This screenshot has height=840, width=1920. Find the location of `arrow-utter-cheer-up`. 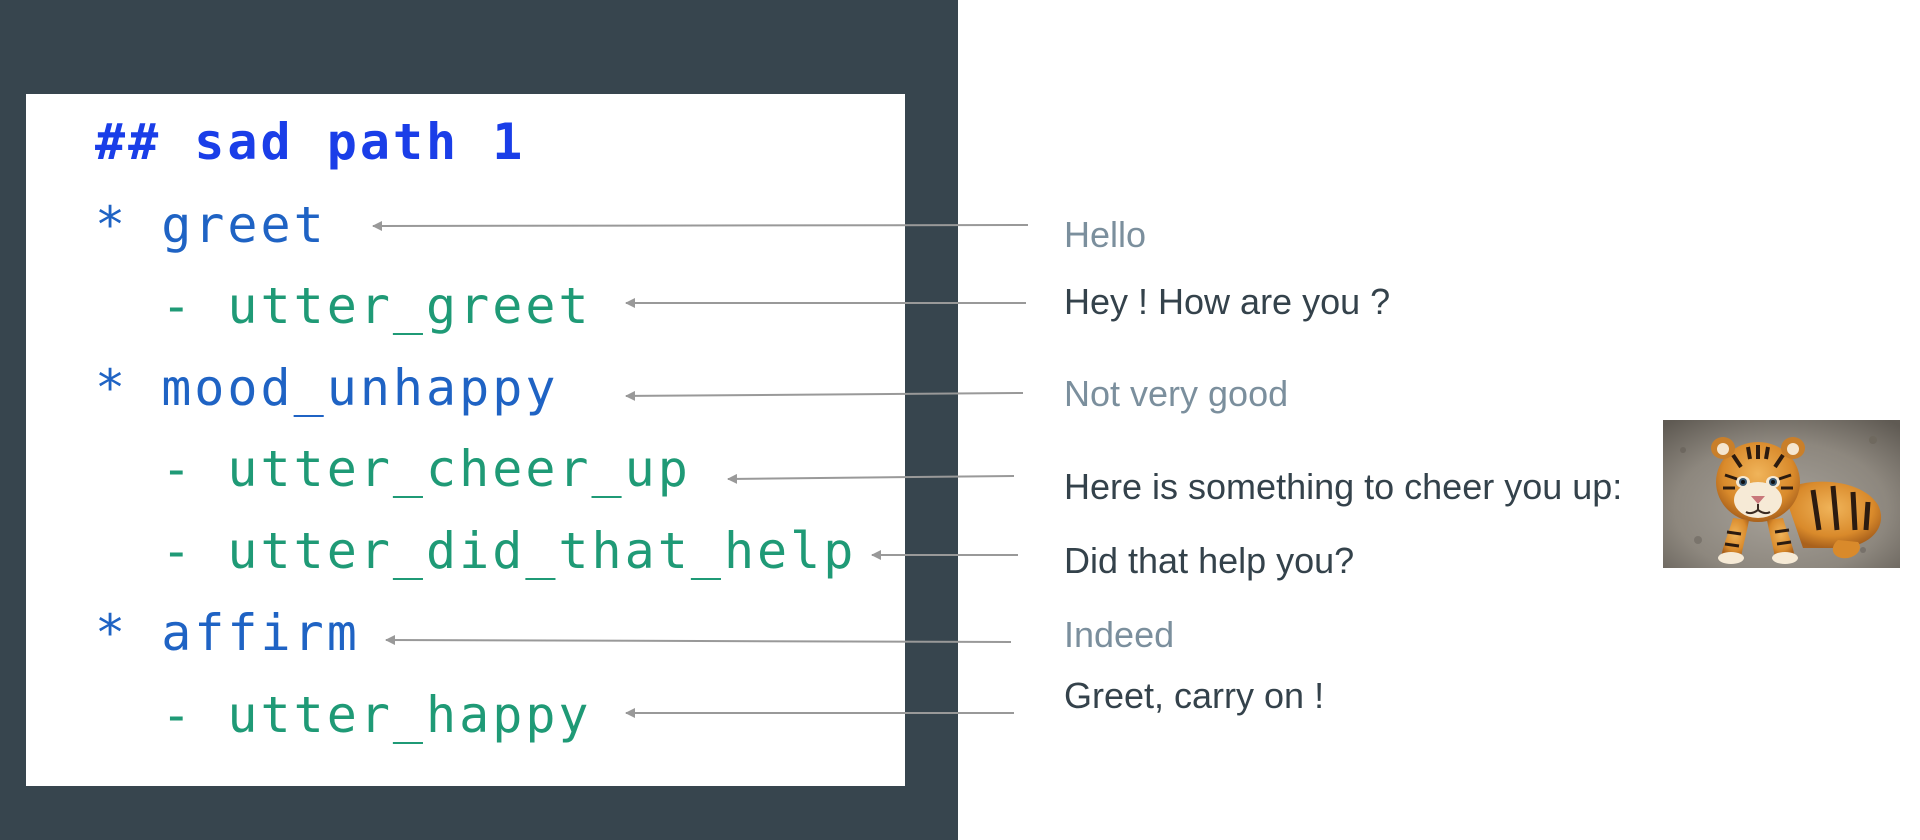

arrow-utter-cheer-up is located at coordinates (871, 478).